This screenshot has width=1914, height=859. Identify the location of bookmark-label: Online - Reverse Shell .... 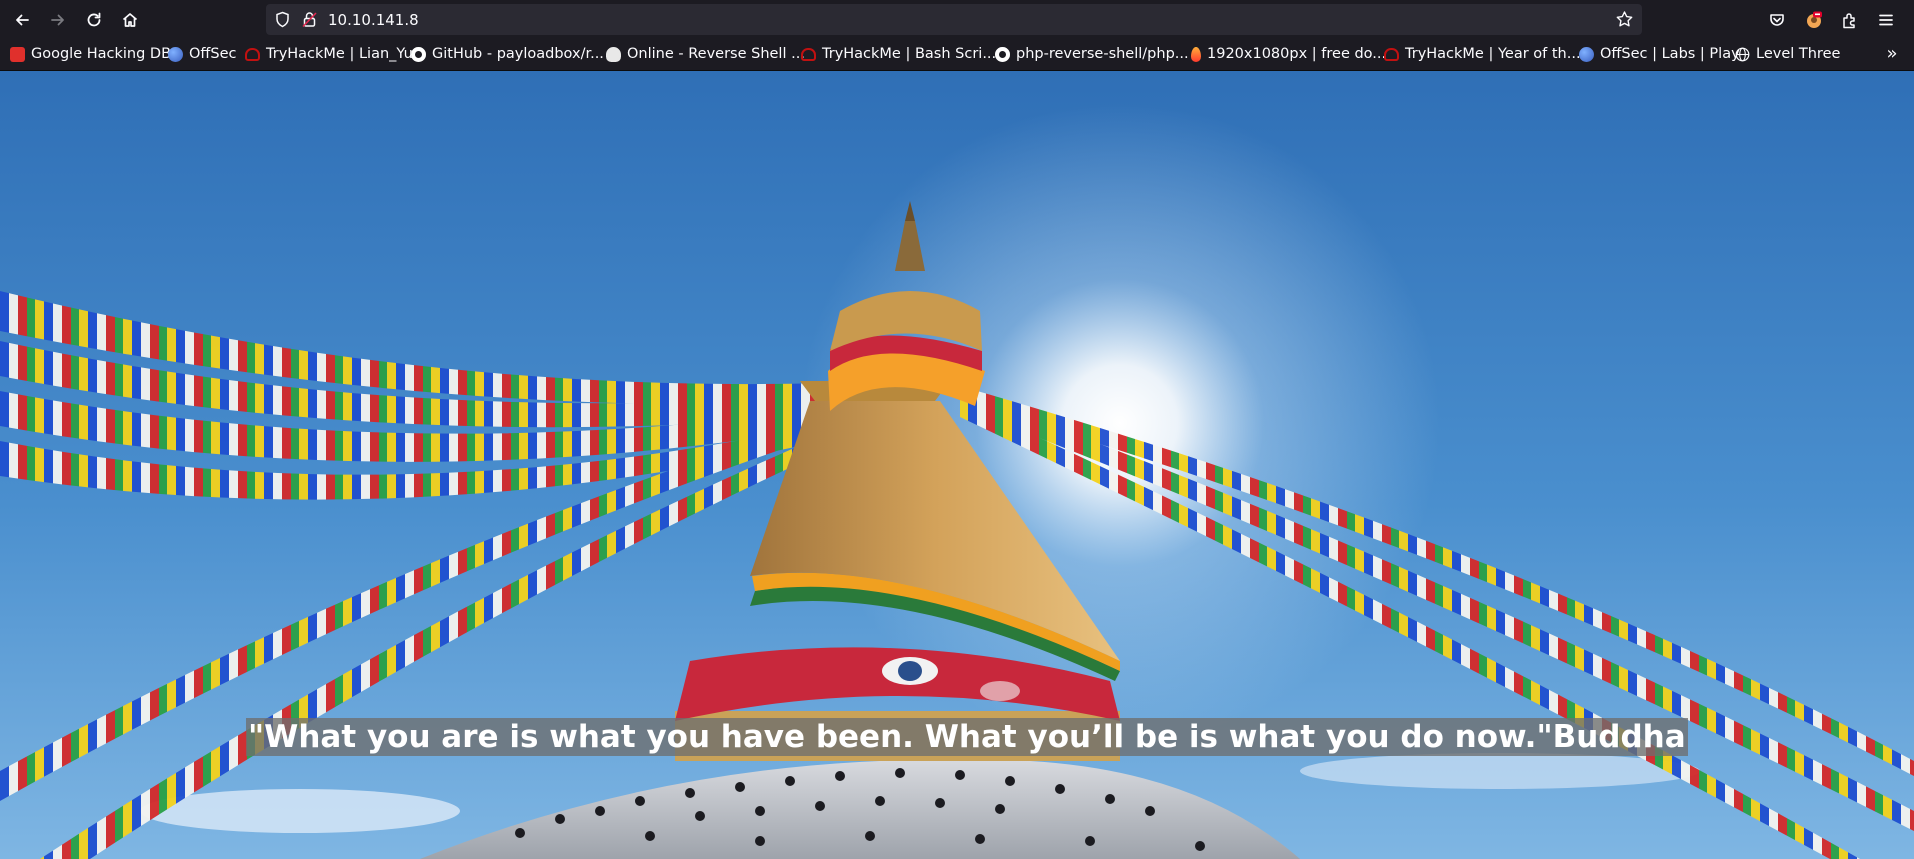
(716, 54).